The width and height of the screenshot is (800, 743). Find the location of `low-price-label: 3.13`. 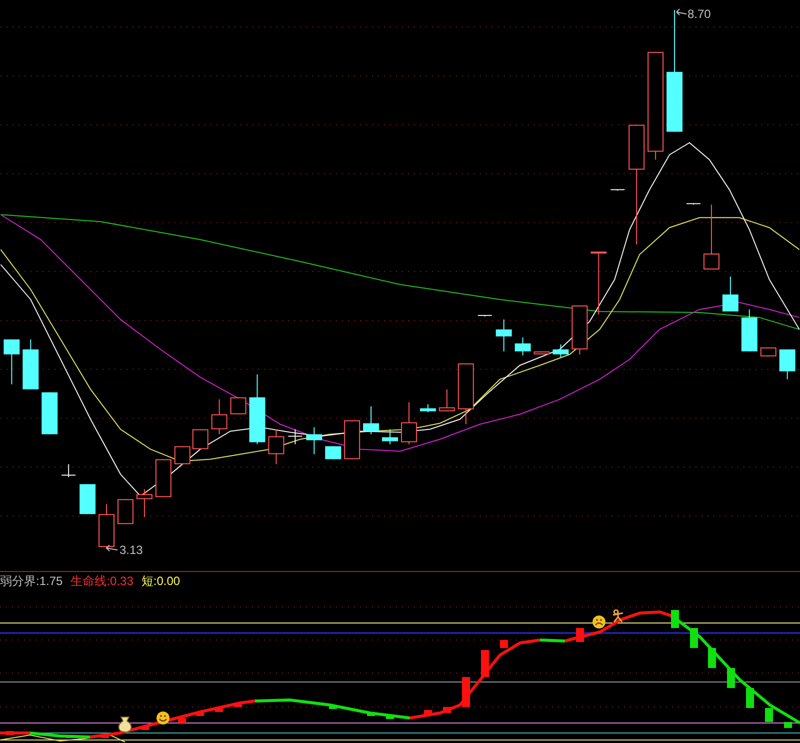

low-price-label: 3.13 is located at coordinates (131, 550).